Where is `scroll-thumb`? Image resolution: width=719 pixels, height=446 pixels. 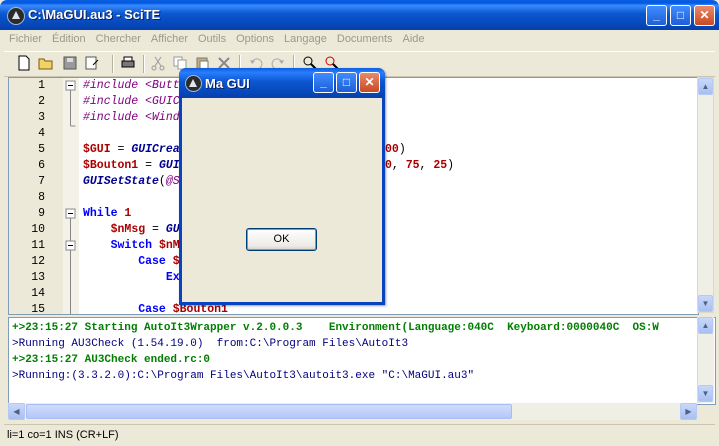
scroll-thumb is located at coordinates (269, 411).